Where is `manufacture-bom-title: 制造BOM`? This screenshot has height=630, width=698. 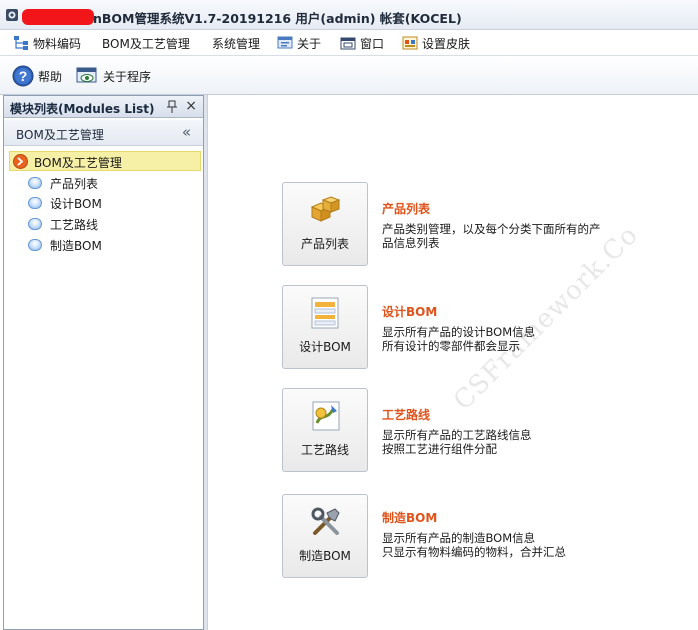 manufacture-bom-title: 制造BOM is located at coordinates (410, 518).